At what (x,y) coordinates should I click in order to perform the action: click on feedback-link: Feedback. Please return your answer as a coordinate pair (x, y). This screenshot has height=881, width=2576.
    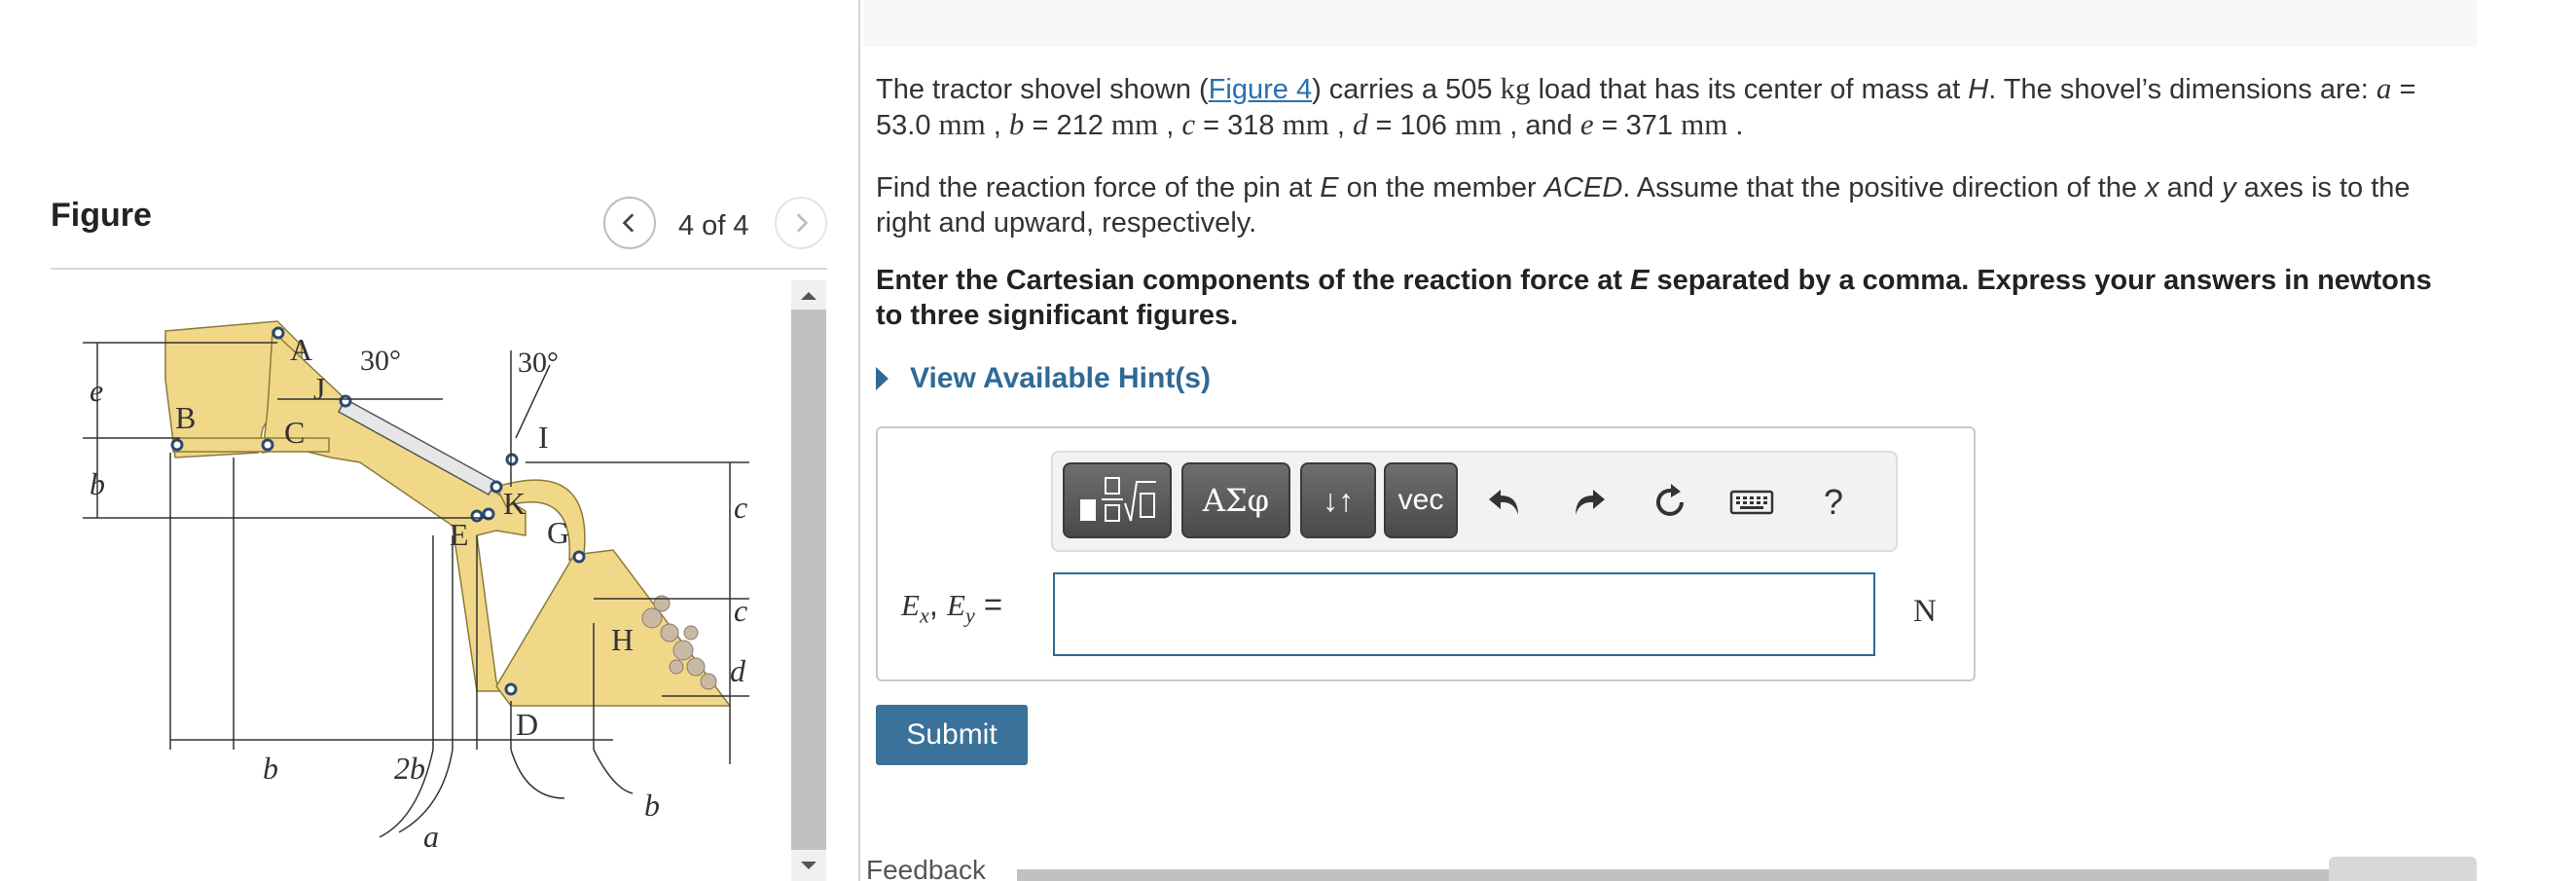
    Looking at the image, I should click on (926, 868).